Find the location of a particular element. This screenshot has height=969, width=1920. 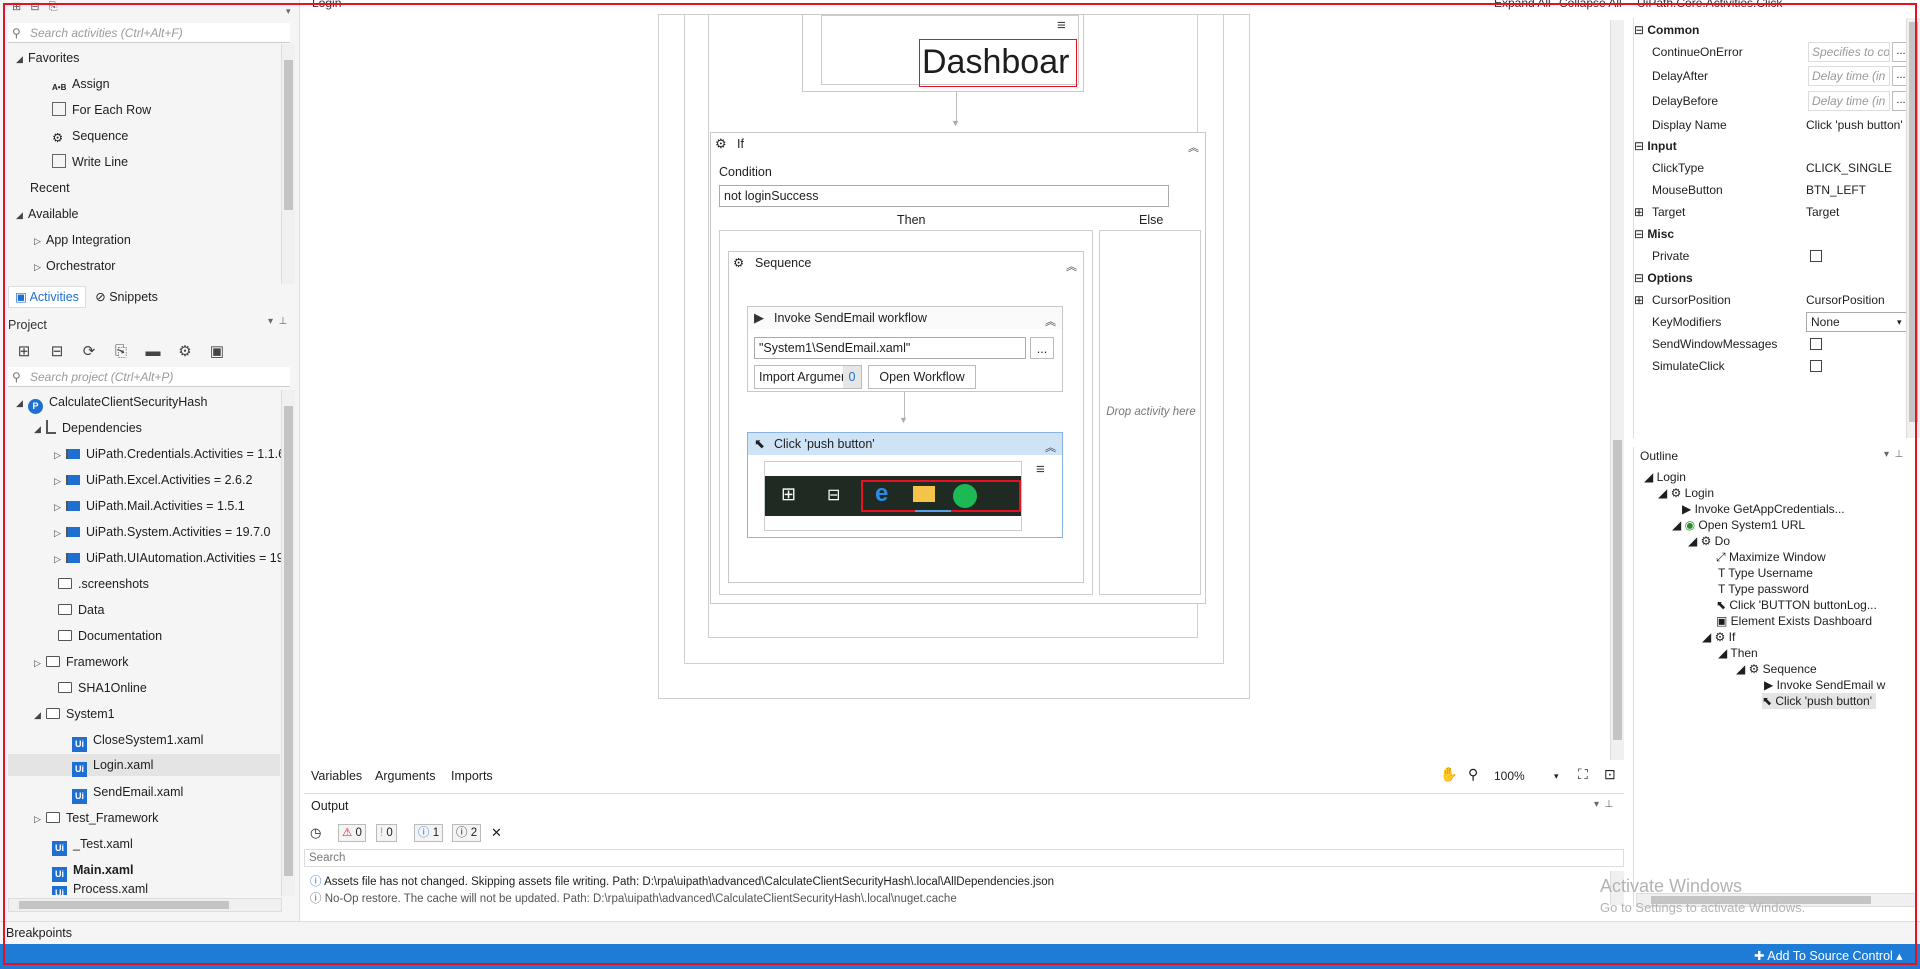

file-process: Ui Process.xaml is located at coordinates (100, 889).